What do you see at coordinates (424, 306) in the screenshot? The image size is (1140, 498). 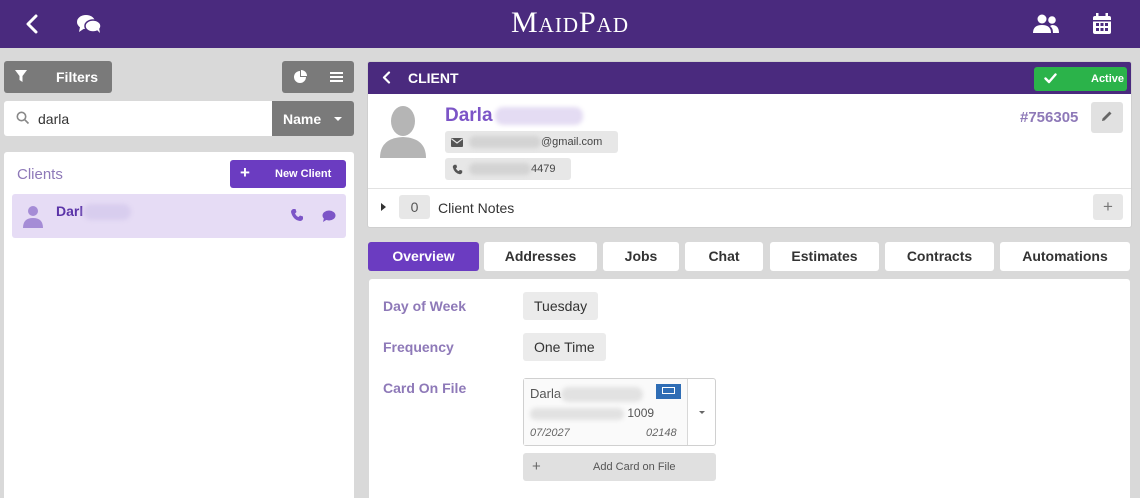 I see `day-of-week-label: Day of Week` at bounding box center [424, 306].